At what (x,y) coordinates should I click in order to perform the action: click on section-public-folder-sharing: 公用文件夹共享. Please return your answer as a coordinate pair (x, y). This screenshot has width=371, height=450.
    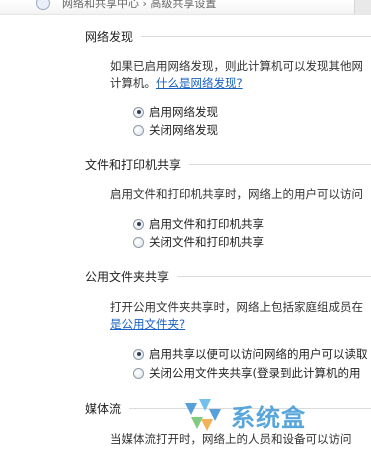
    Looking at the image, I should click on (228, 276).